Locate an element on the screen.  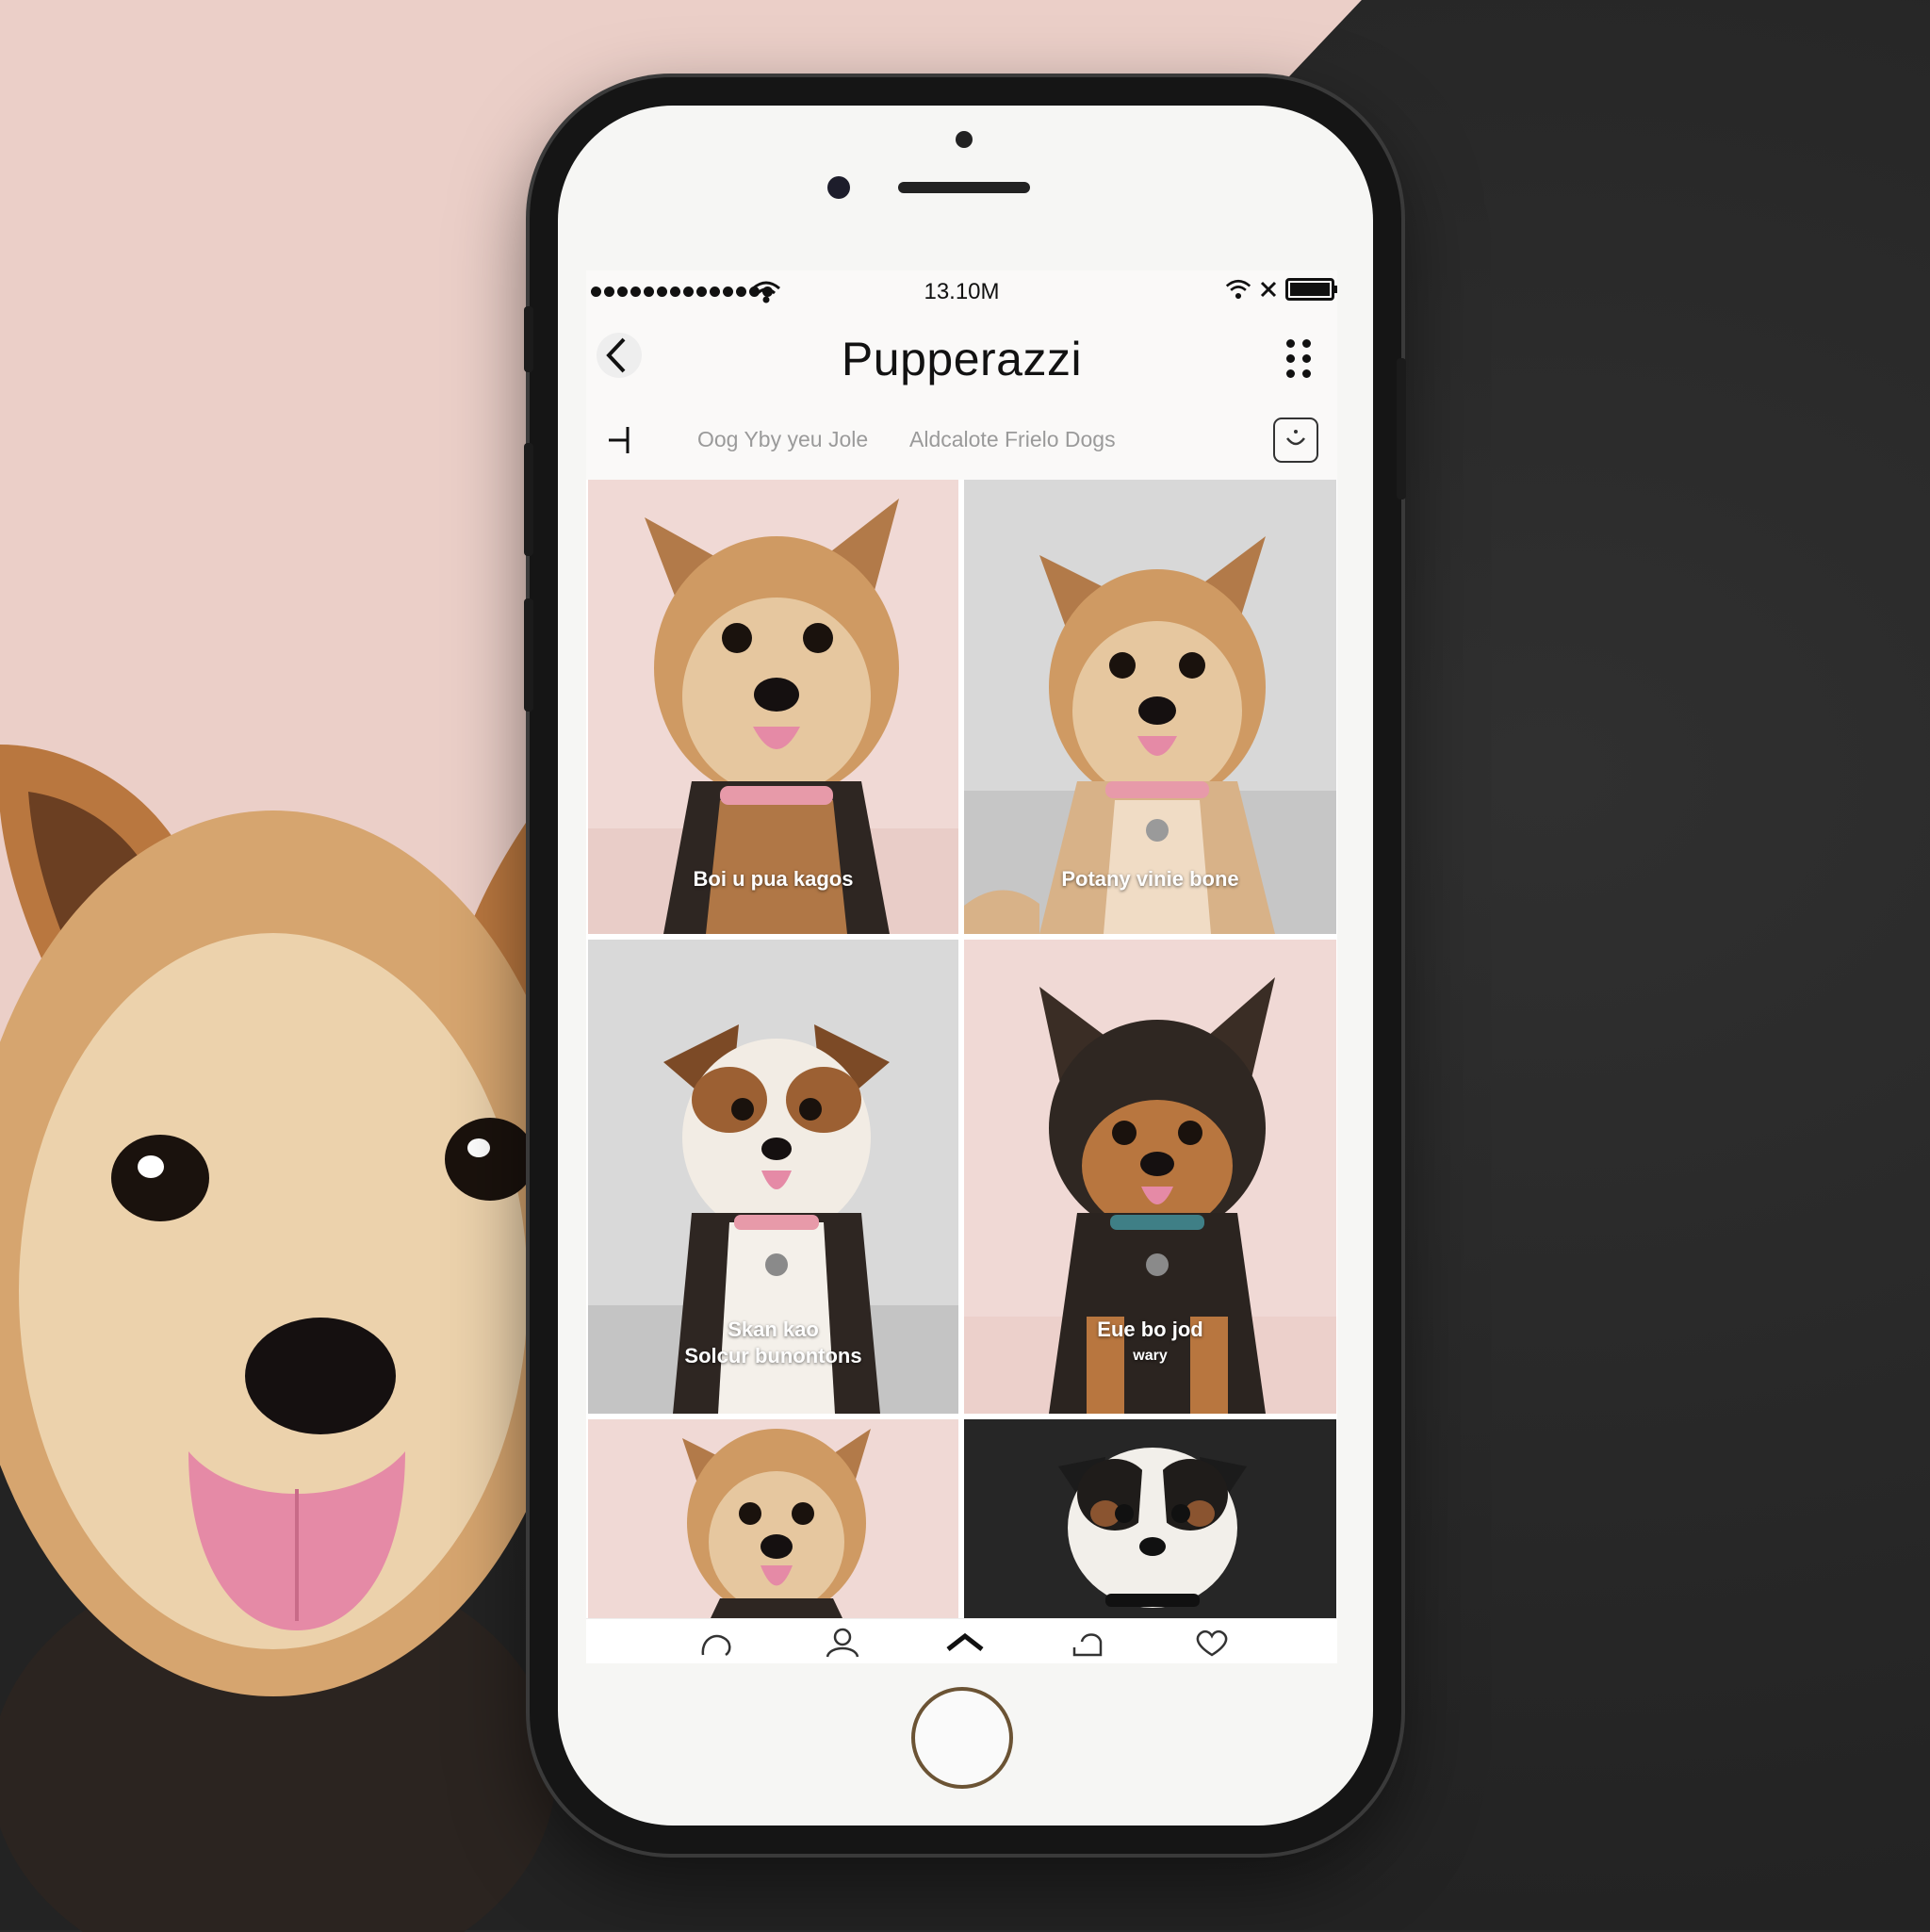
home-button is located at coordinates (962, 1738).